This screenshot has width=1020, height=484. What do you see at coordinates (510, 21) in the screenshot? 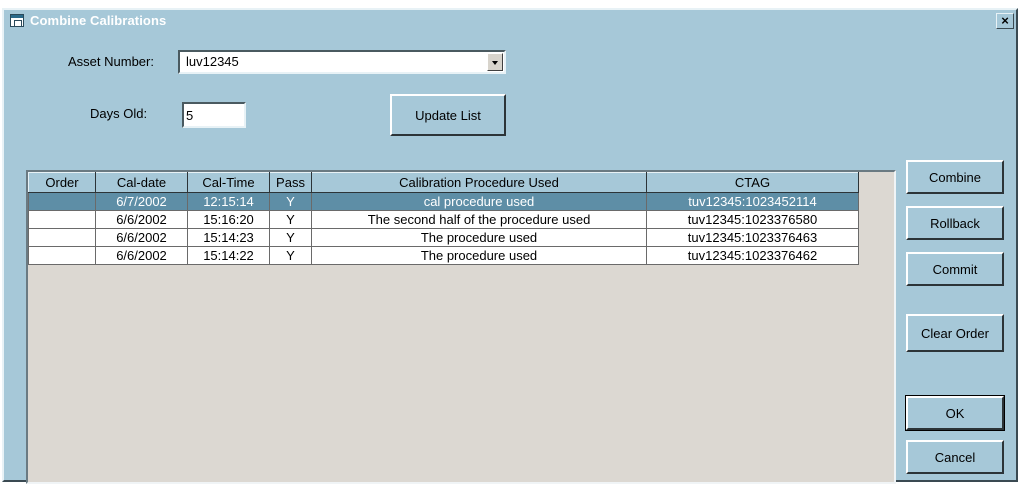
I see `title-bar: Combine Calibrations ×` at bounding box center [510, 21].